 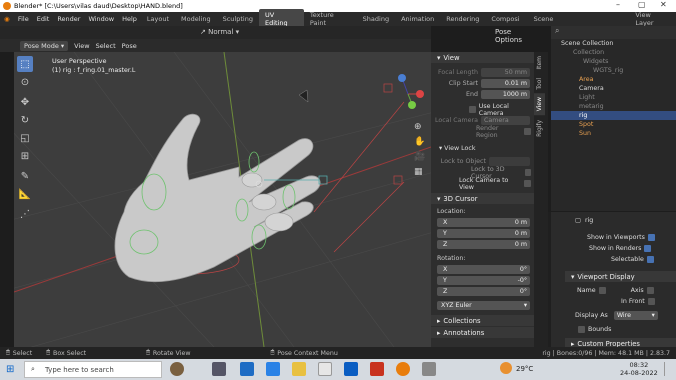 I want to click on cursor-rot-y-field: Y -0°, so click(x=483, y=280).